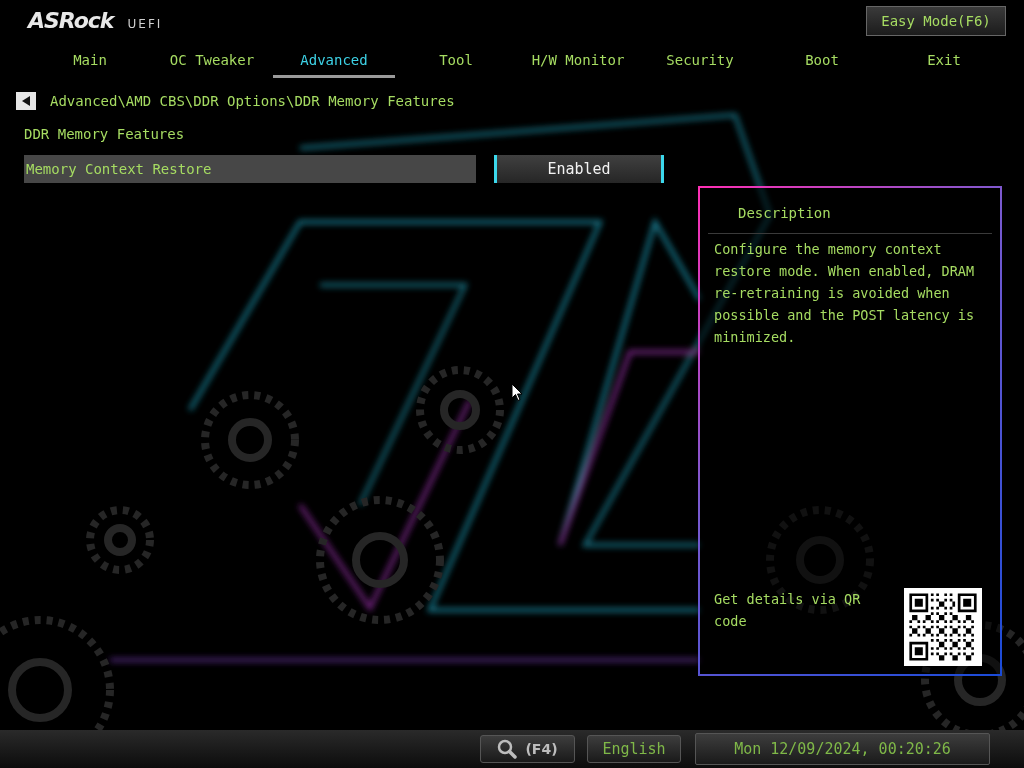 Image resolution: width=1024 pixels, height=768 pixels. I want to click on back-button, so click(26, 101).